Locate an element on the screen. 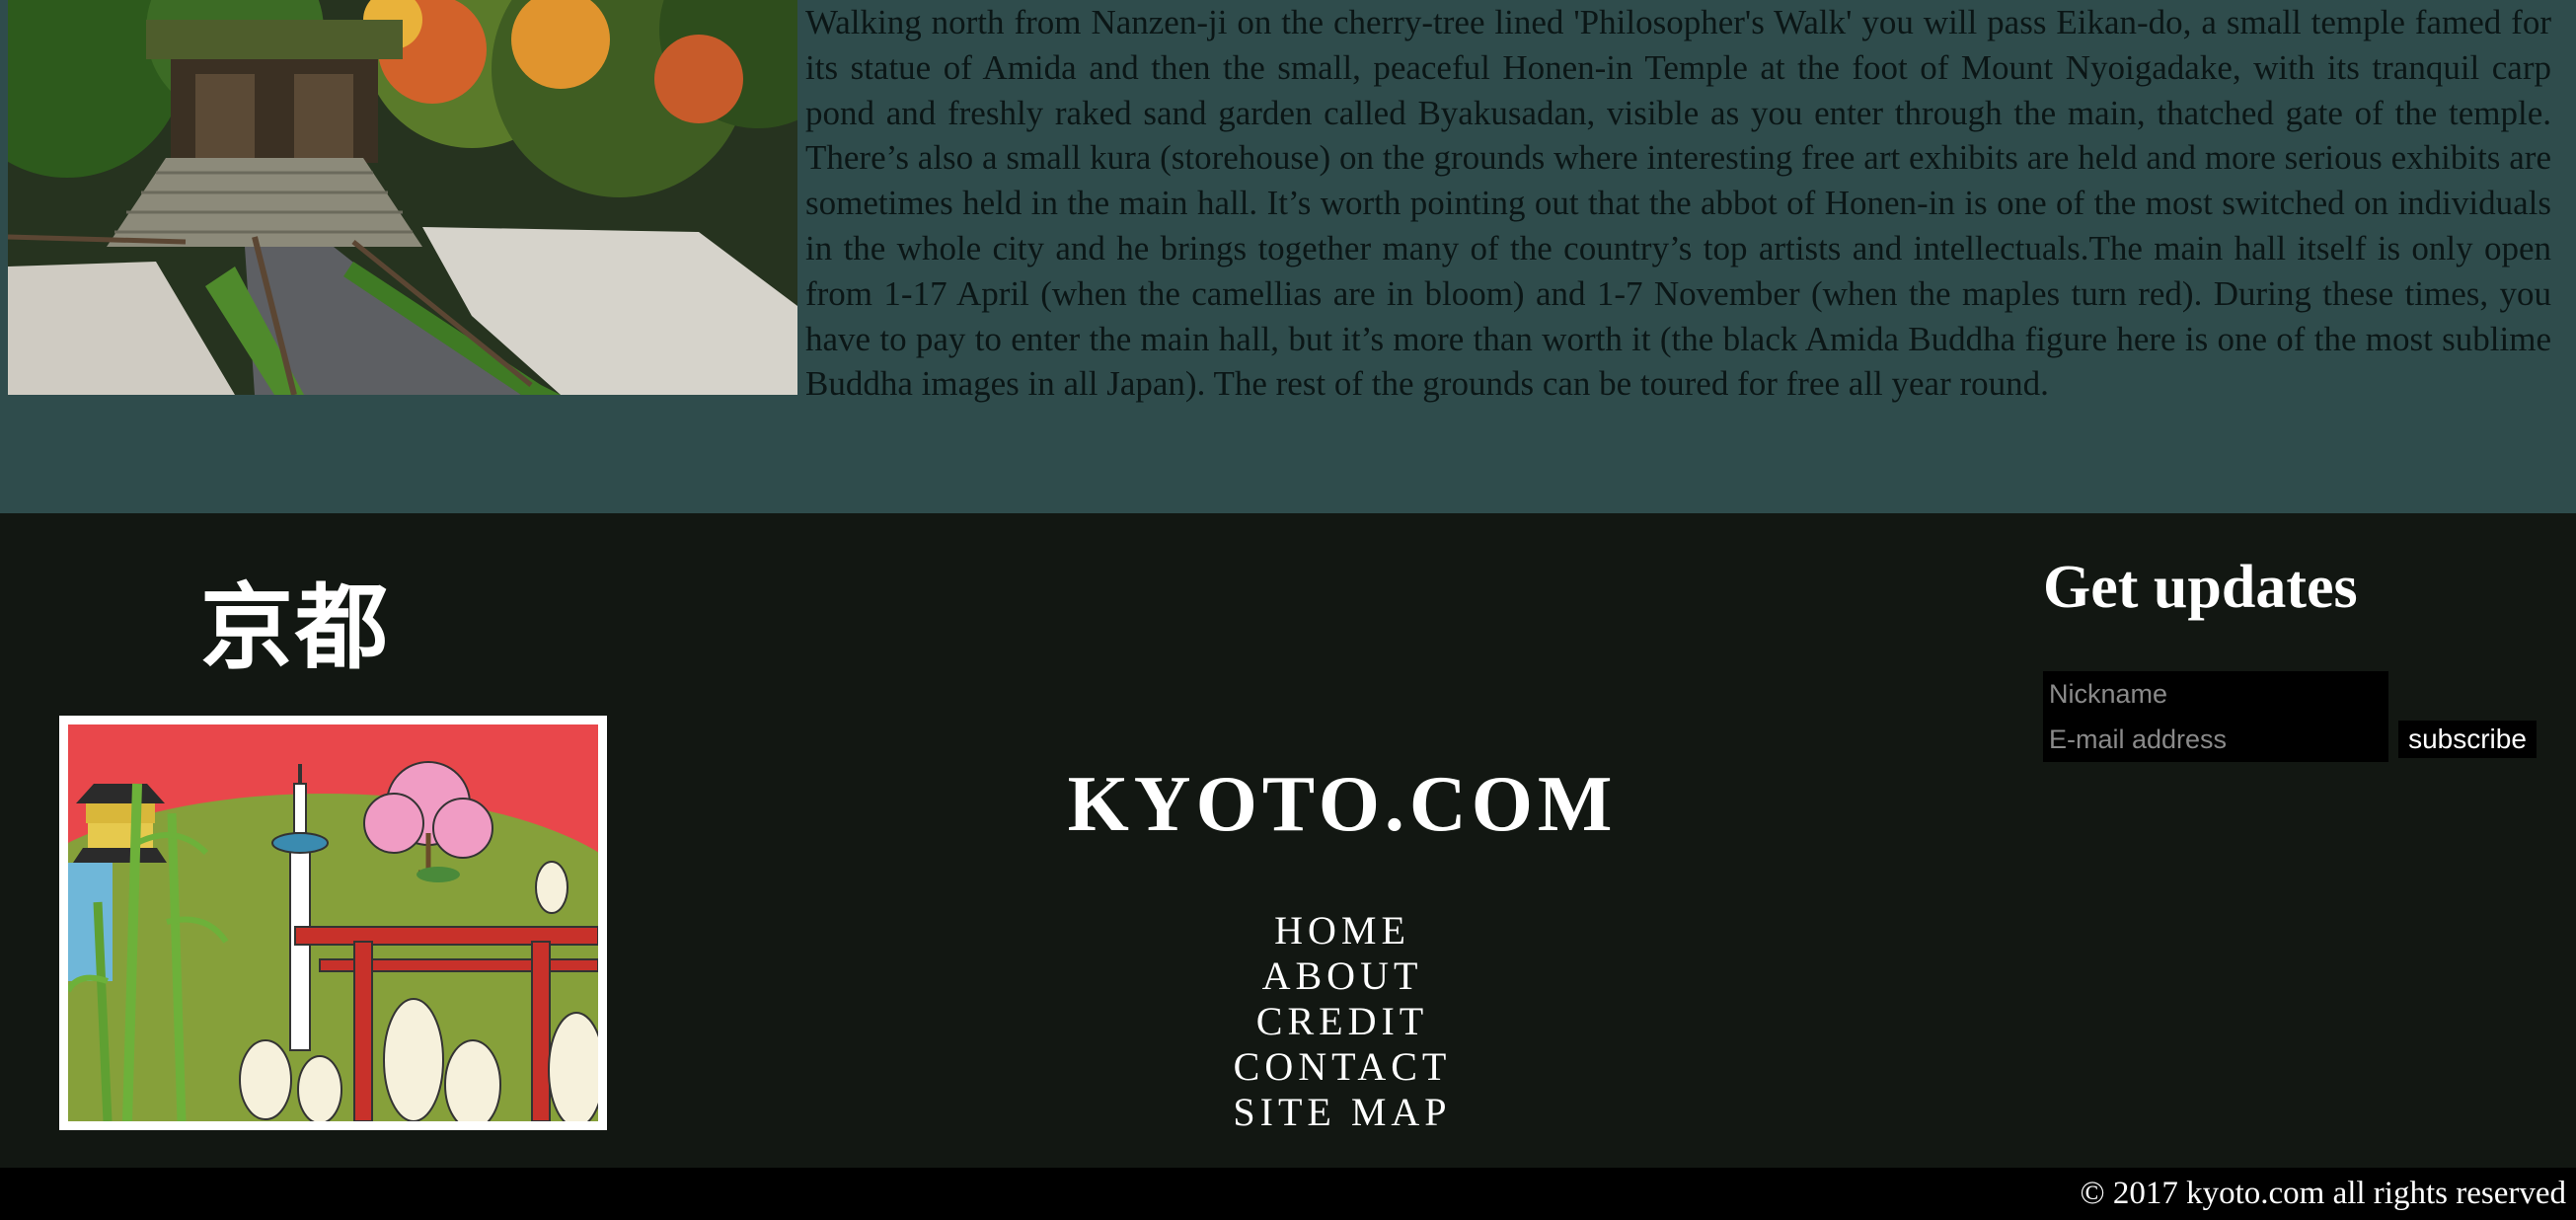 The image size is (2576, 1220). nav-link-home: HOME is located at coordinates (1342, 931).